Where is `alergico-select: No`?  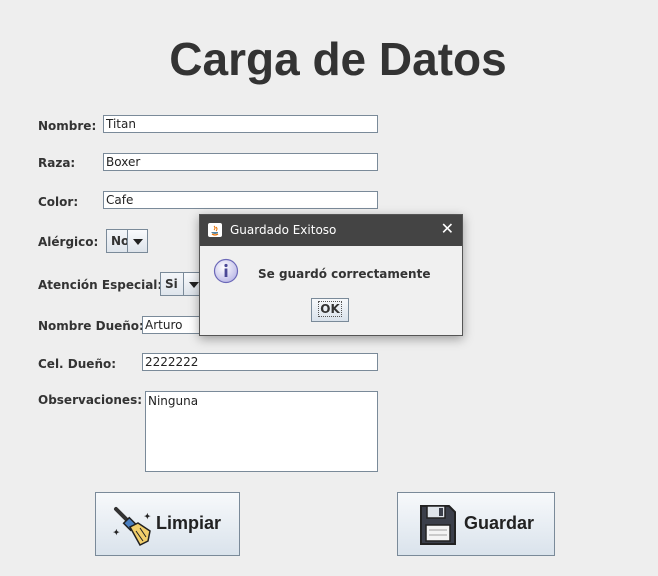
alergico-select: No is located at coordinates (127, 241).